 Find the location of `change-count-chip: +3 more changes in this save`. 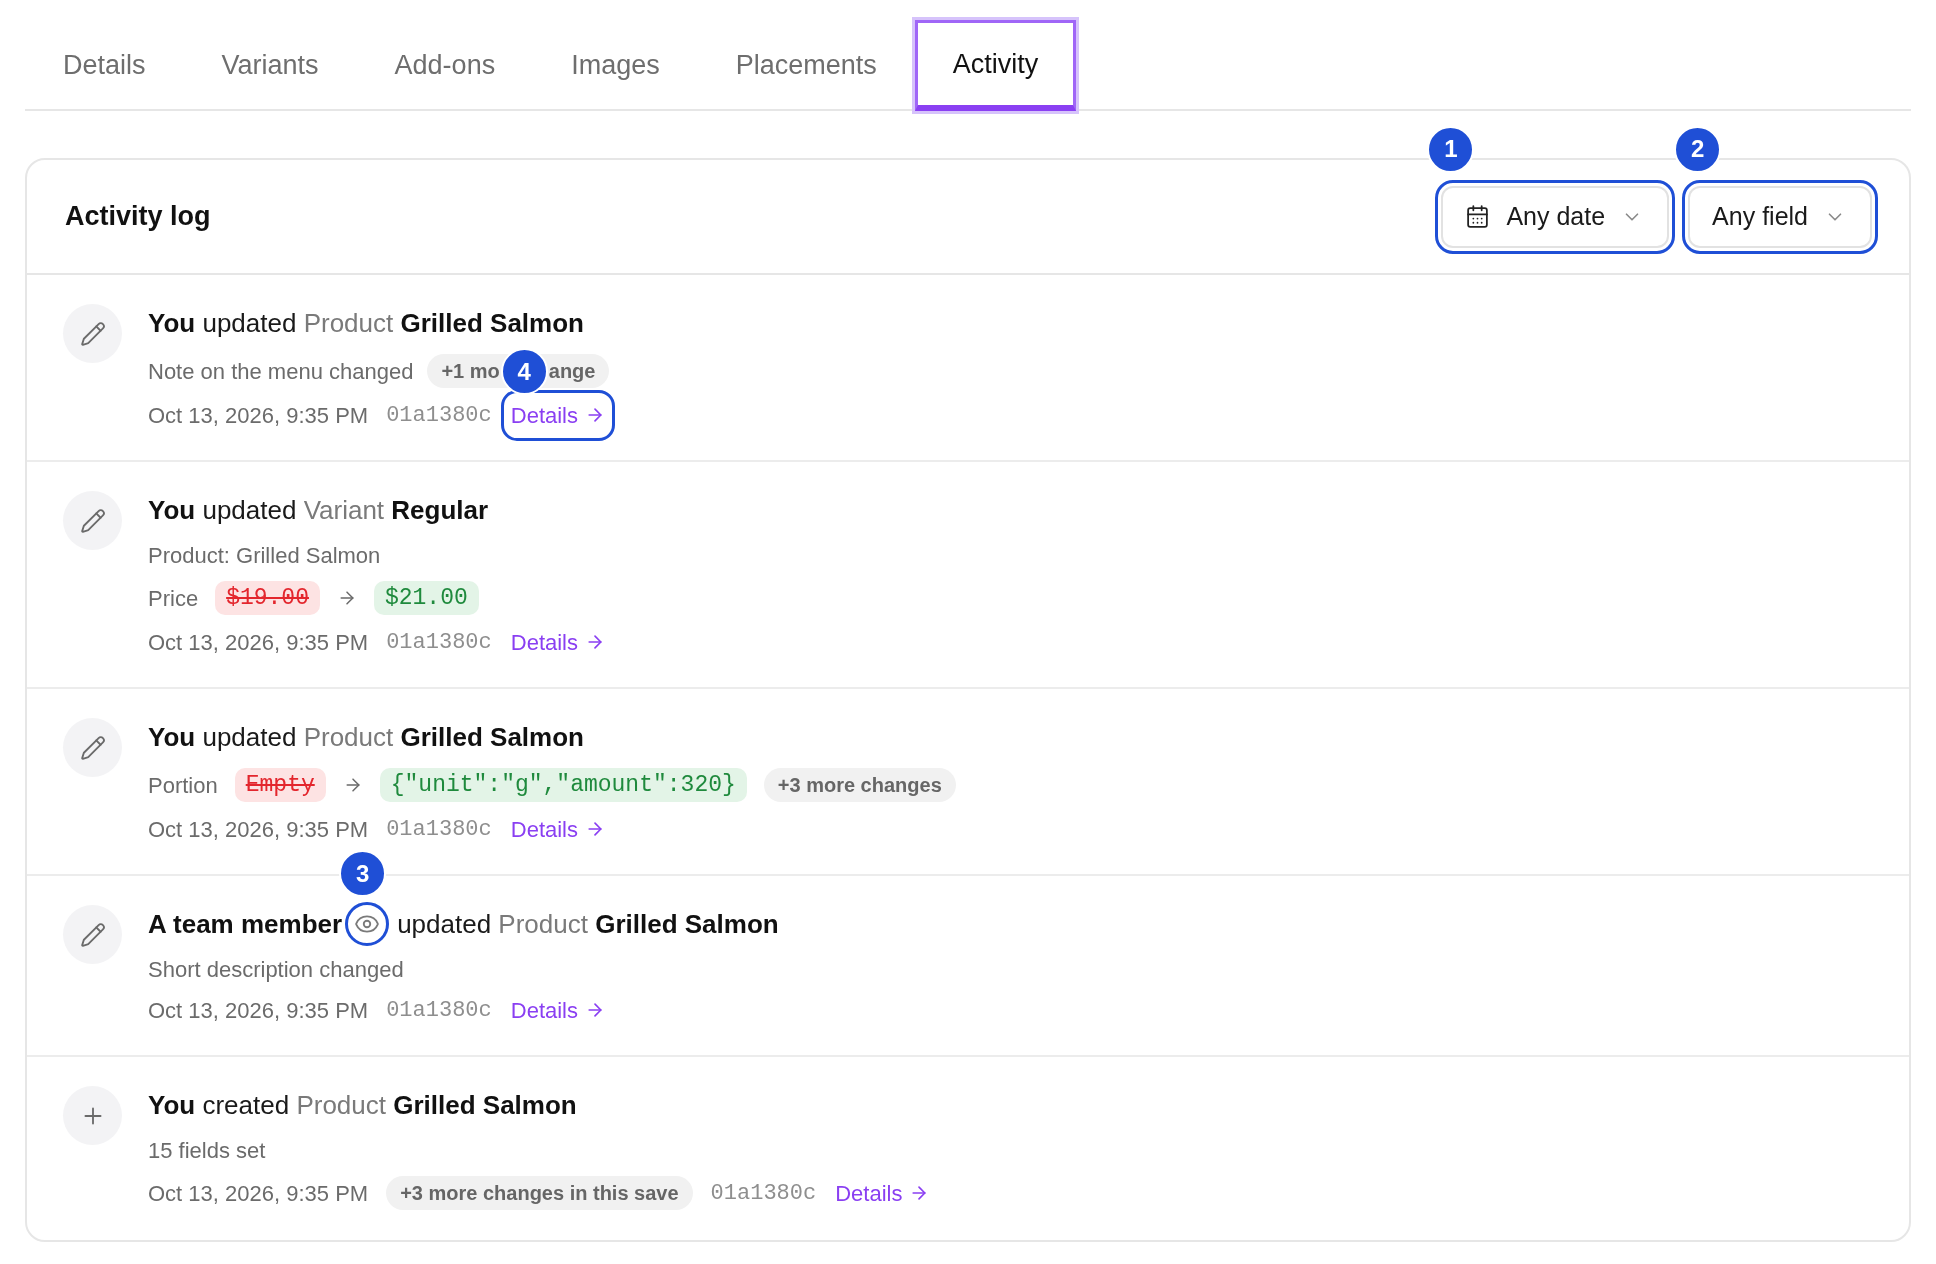

change-count-chip: +3 more changes in this save is located at coordinates (539, 1193).